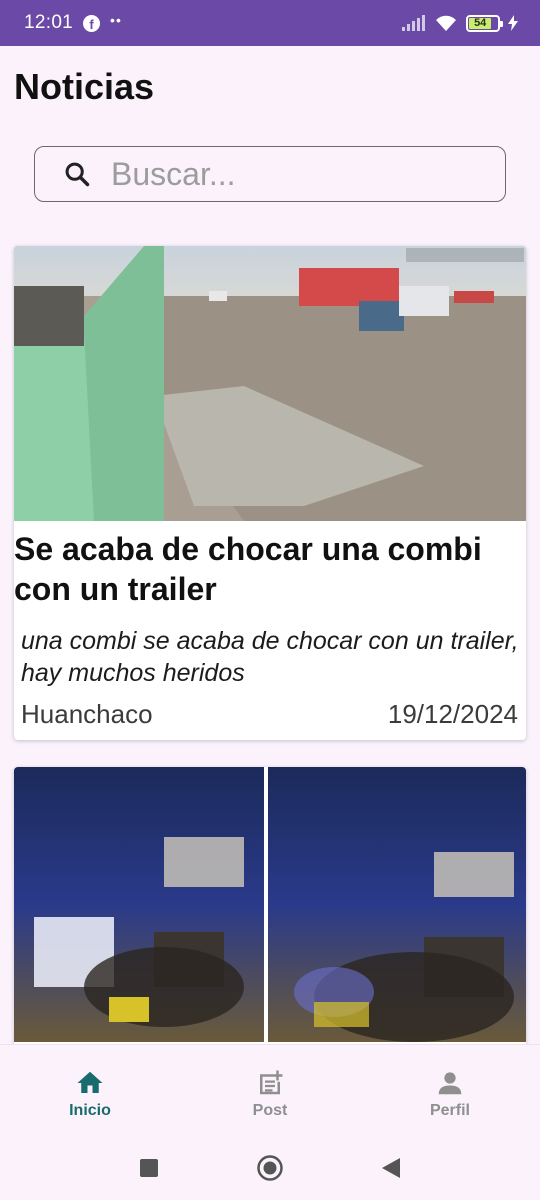  I want to click on system-nav-bar, so click(270, 1168).